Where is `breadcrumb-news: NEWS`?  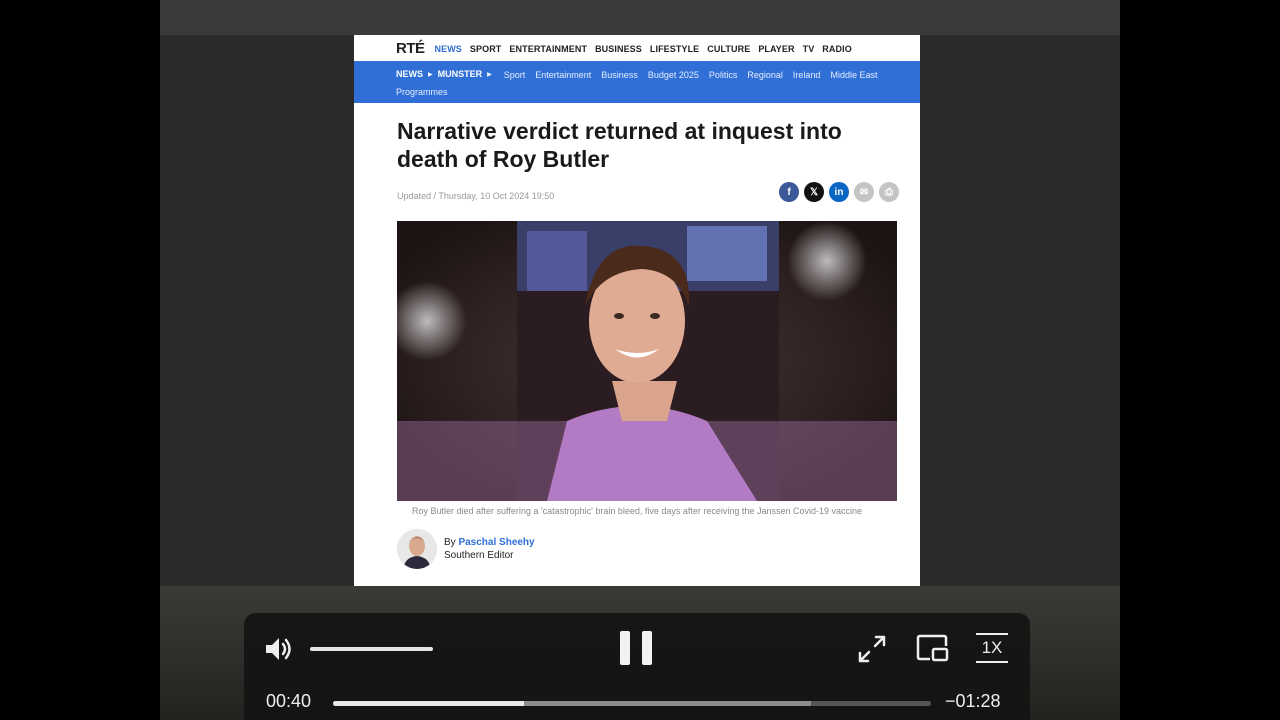
breadcrumb-news: NEWS is located at coordinates (409, 74).